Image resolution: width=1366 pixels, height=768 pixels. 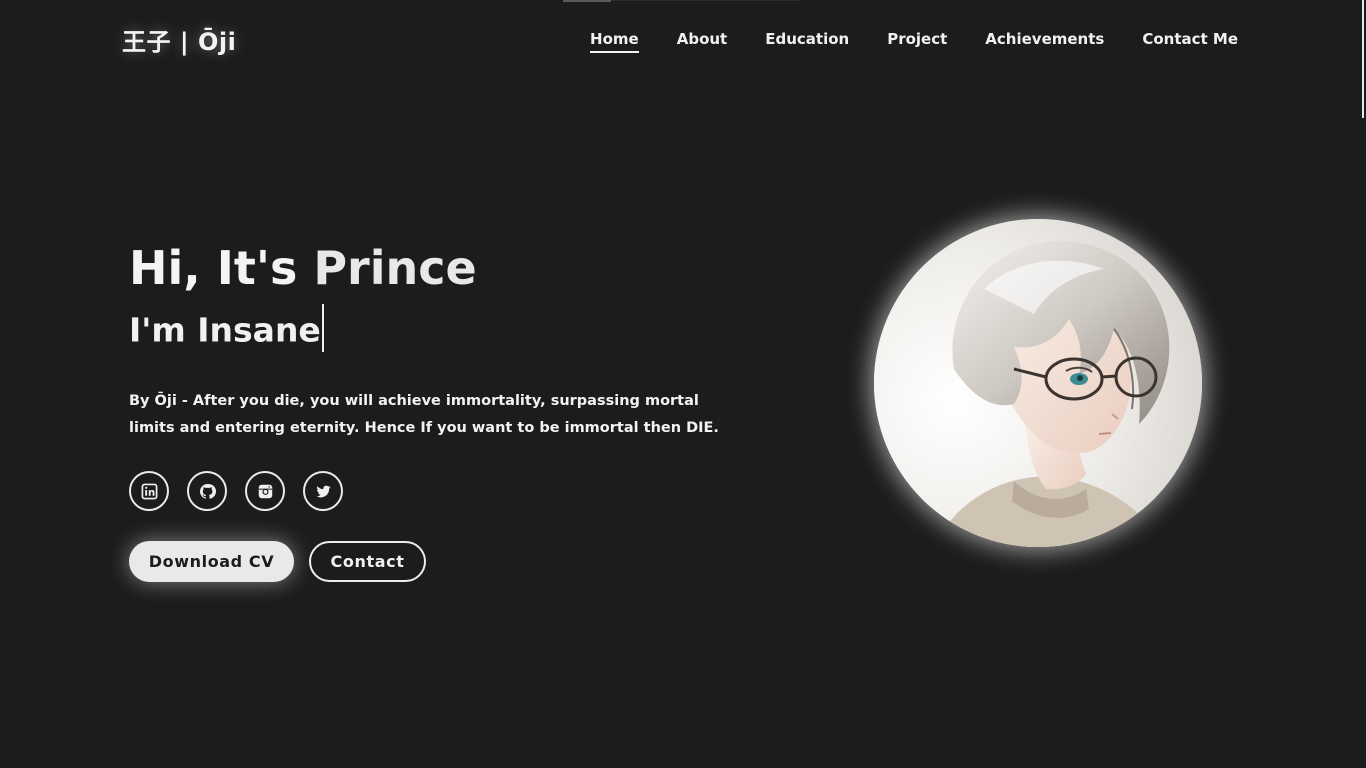 I want to click on social-links, so click(x=236, y=491).